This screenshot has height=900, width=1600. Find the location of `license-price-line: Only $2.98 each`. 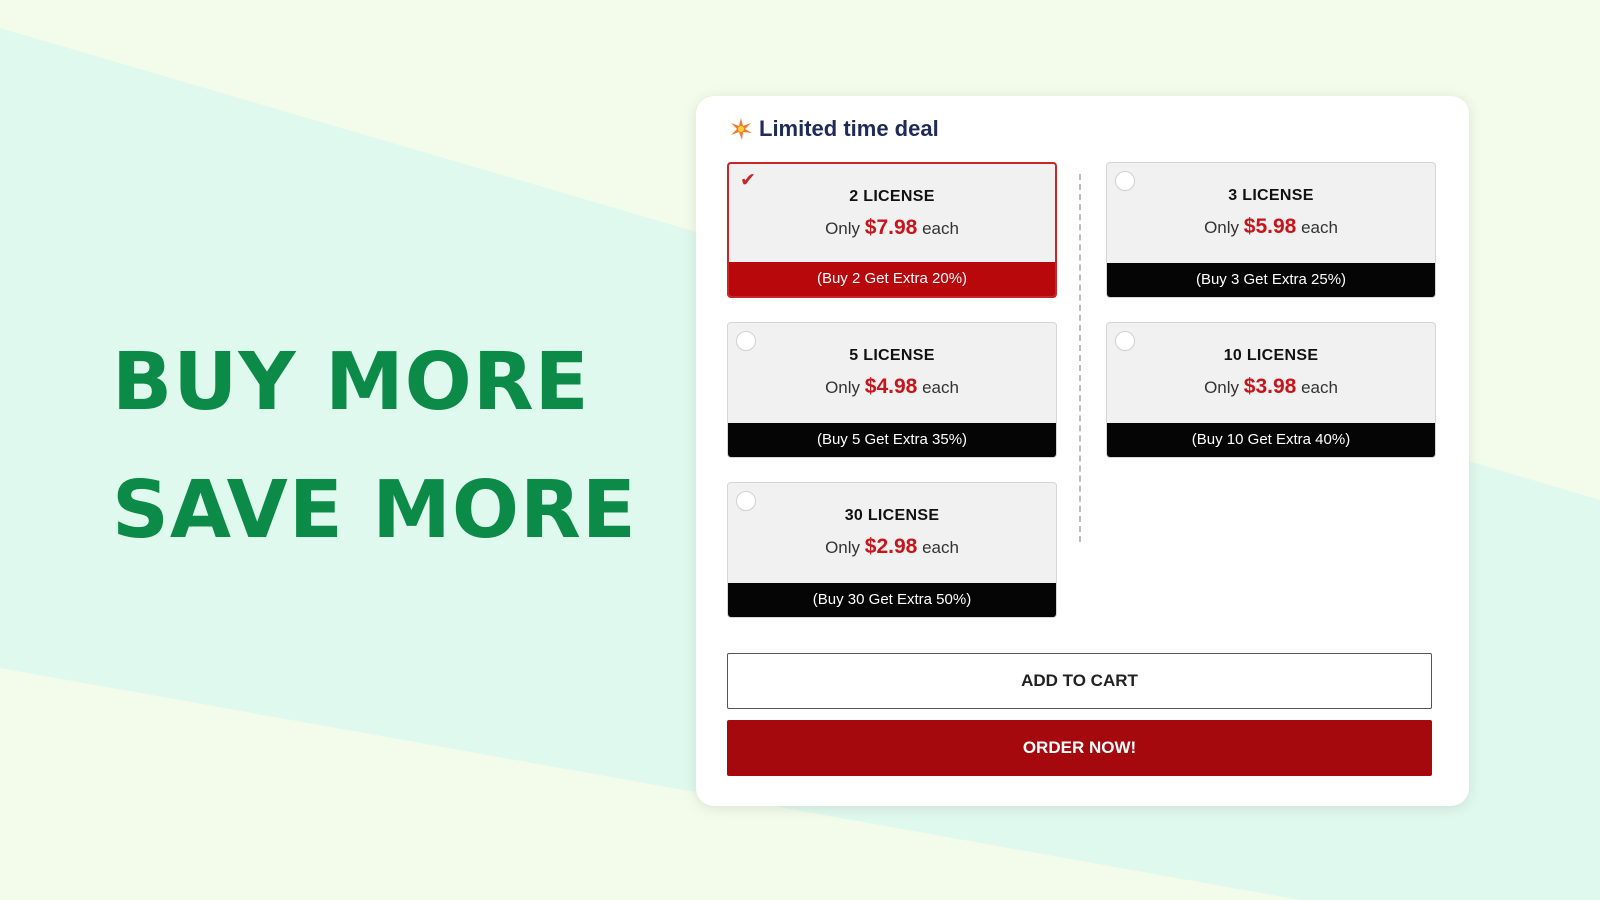

license-price-line: Only $2.98 each is located at coordinates (892, 547).